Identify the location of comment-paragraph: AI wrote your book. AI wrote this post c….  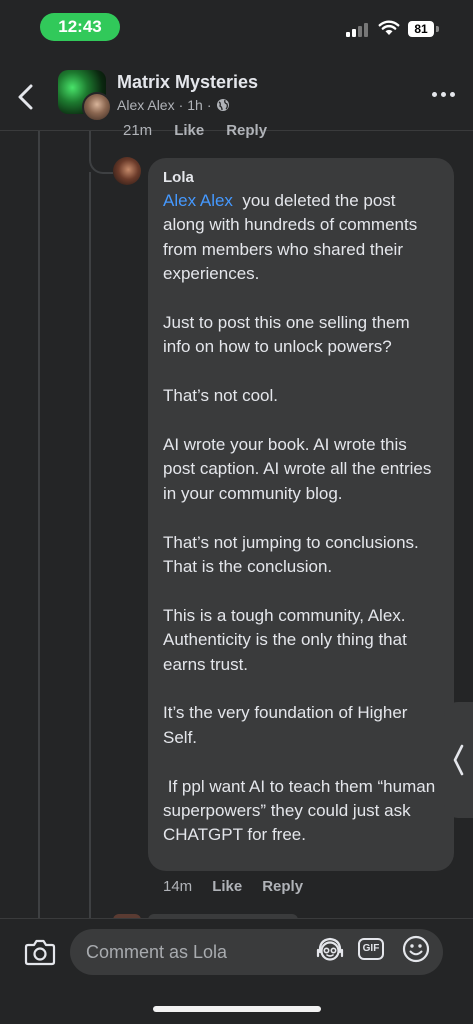
(297, 469).